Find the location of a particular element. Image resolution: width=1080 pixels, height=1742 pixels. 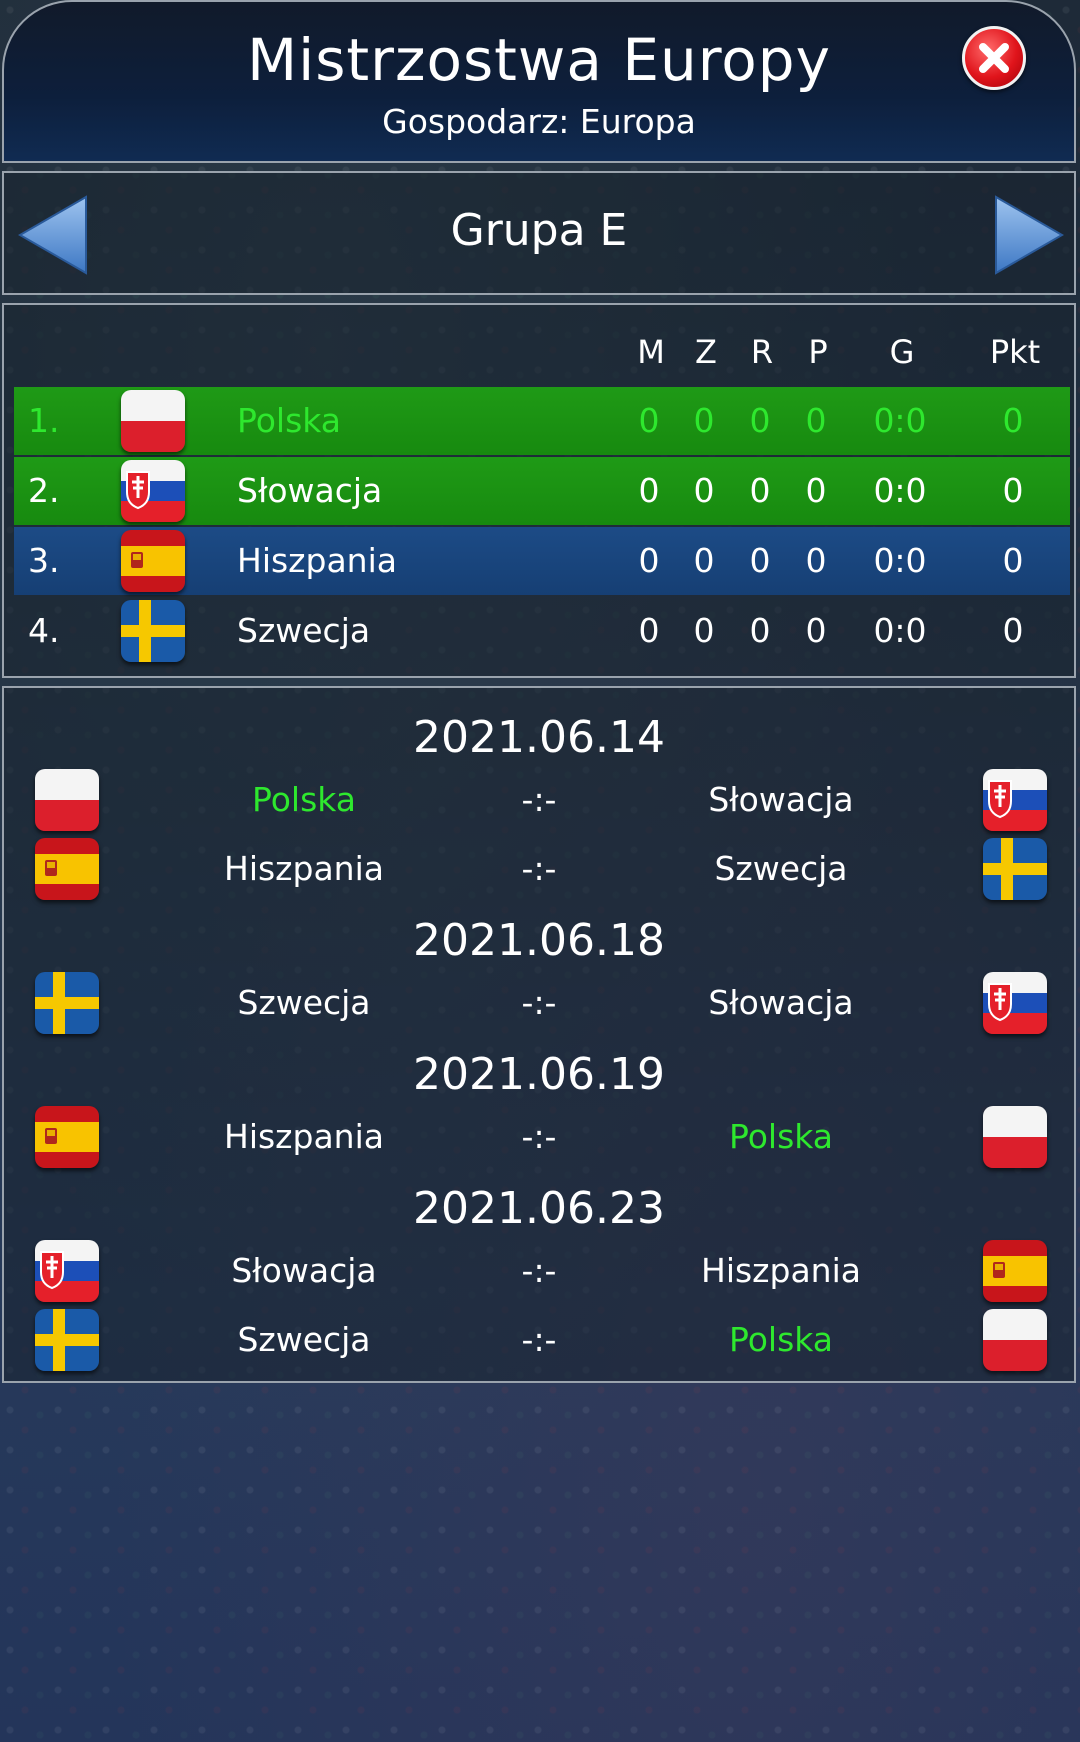

match-date: 2021.06.19 is located at coordinates (539, 1074).